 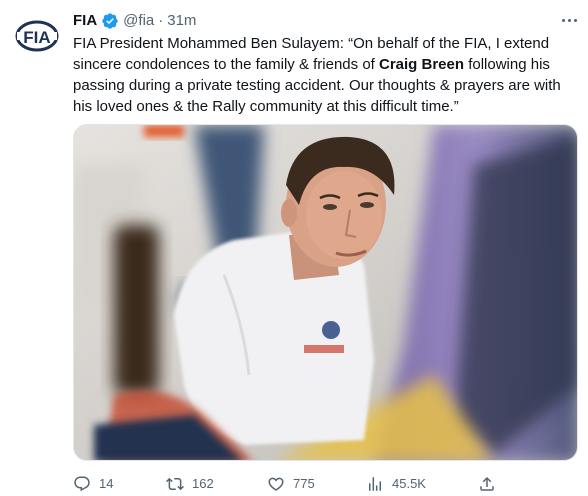 I want to click on reply-count: 14, so click(x=106, y=483).